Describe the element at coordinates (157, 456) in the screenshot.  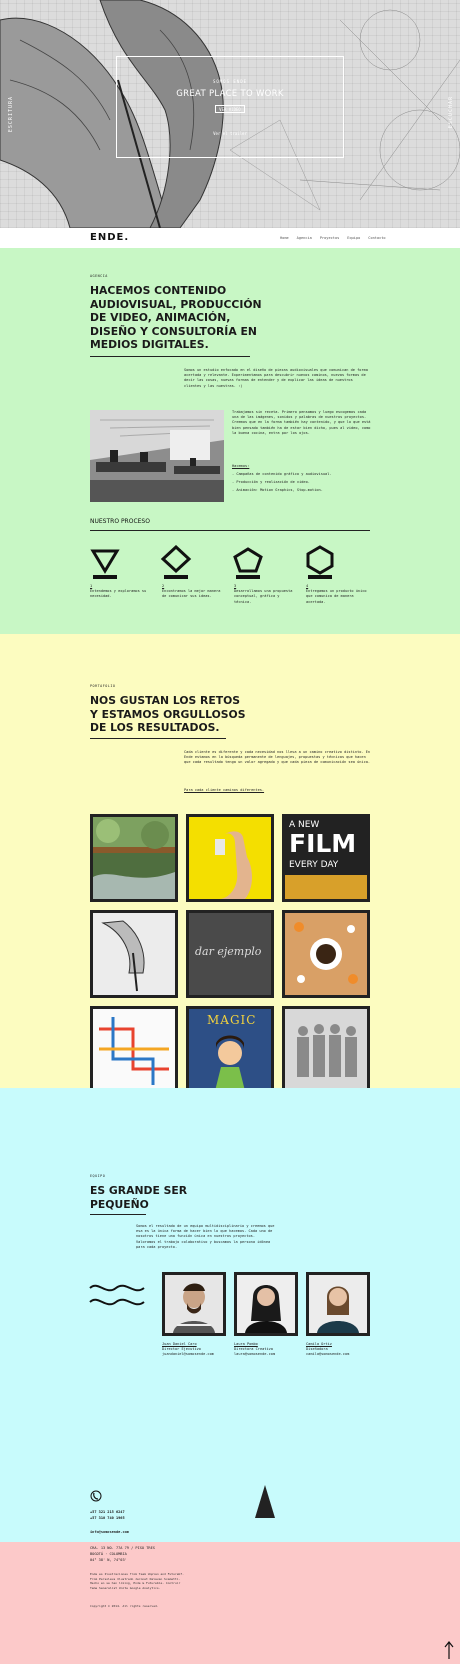
I see `office-photo` at that location.